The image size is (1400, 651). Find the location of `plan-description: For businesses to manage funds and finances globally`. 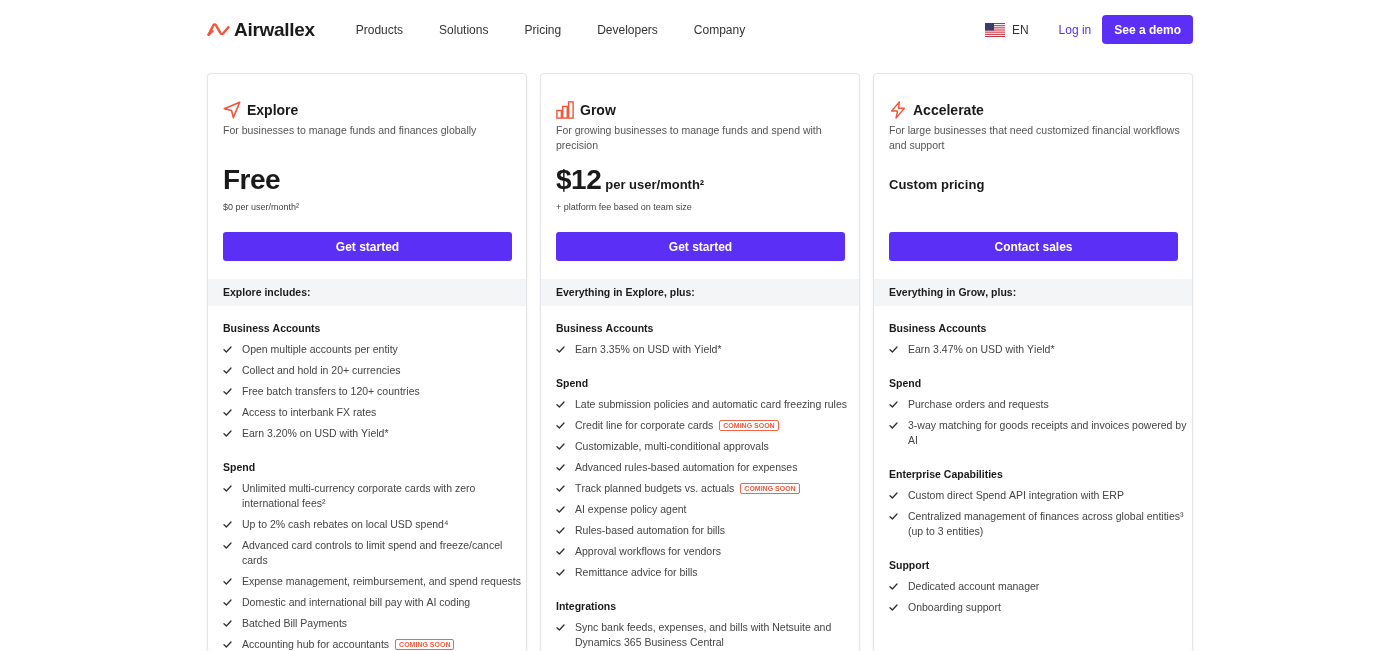

plan-description: For businesses to manage funds and finances globally is located at coordinates (350, 130).